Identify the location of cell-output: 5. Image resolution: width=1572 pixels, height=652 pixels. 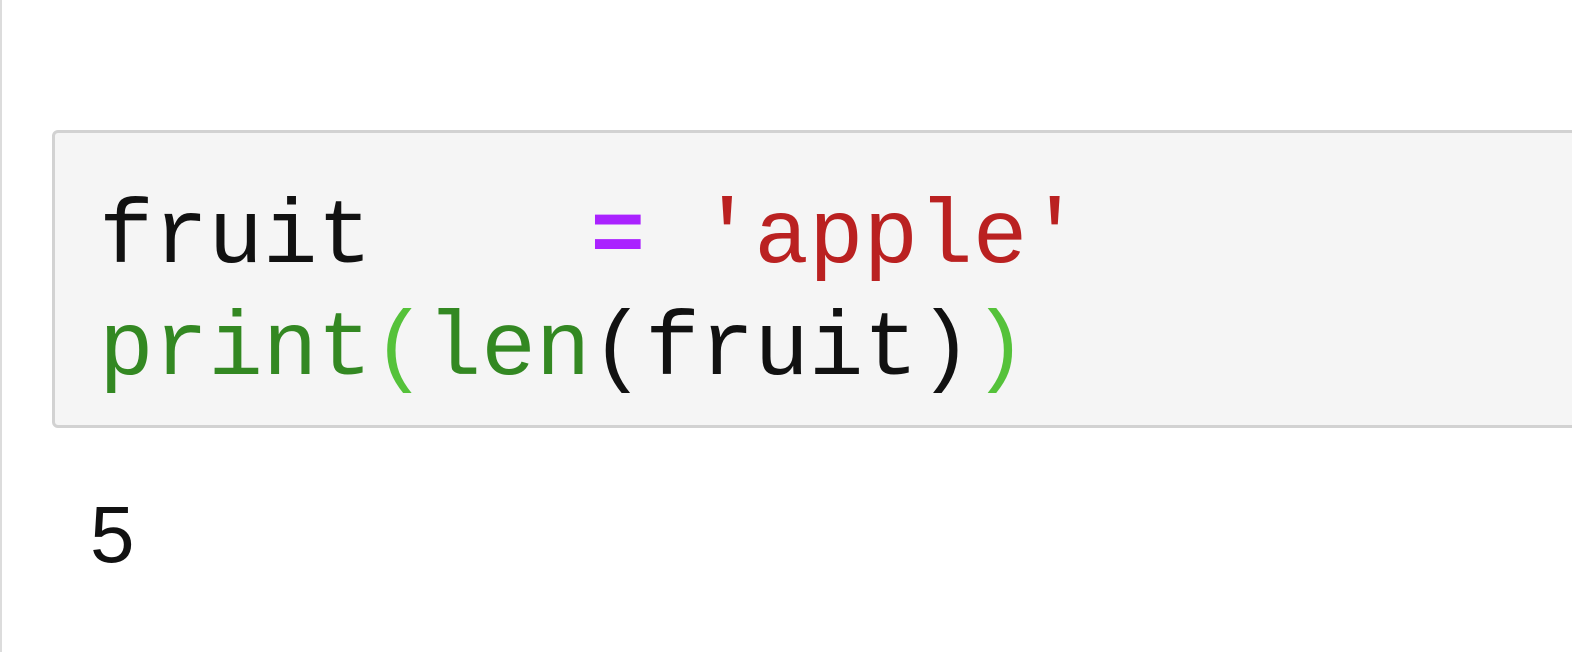
(112, 534).